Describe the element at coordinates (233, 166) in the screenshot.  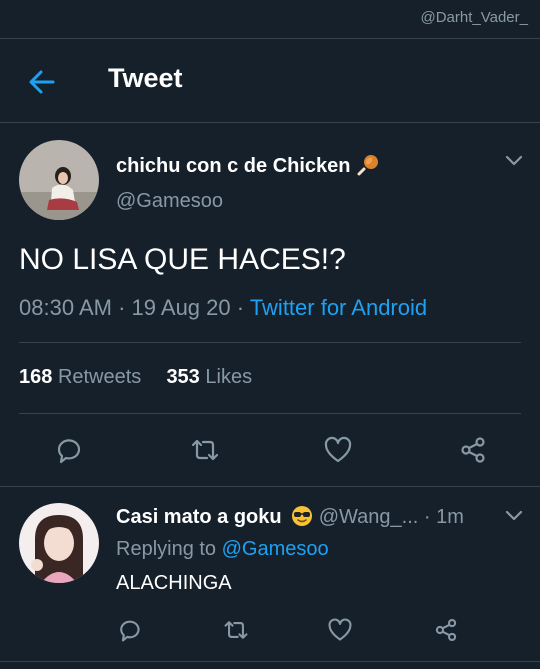
I see `author-name: chichu con c de Chicken` at that location.